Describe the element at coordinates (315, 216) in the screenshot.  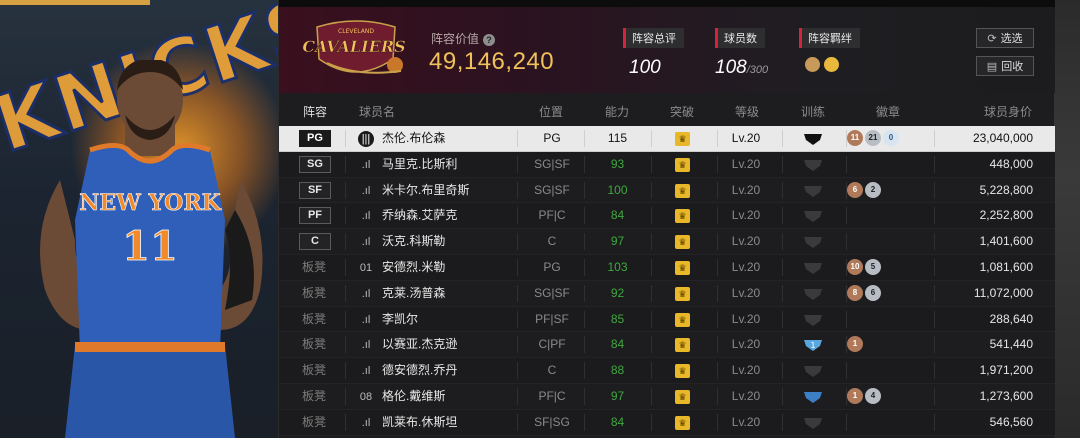
I see `slot-badge: PF` at that location.